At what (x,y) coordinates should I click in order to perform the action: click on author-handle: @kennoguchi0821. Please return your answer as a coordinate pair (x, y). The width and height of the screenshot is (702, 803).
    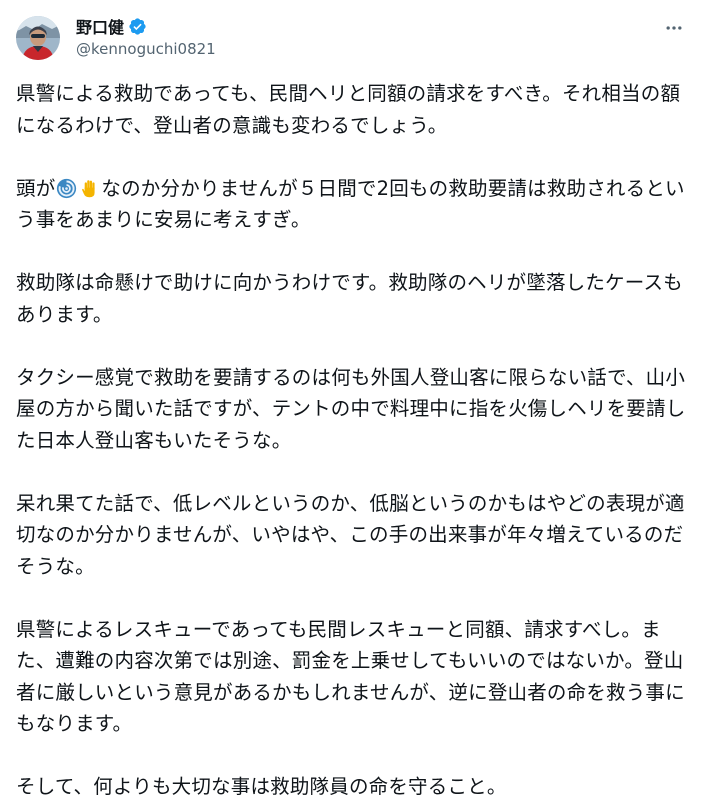
    Looking at the image, I should click on (146, 49).